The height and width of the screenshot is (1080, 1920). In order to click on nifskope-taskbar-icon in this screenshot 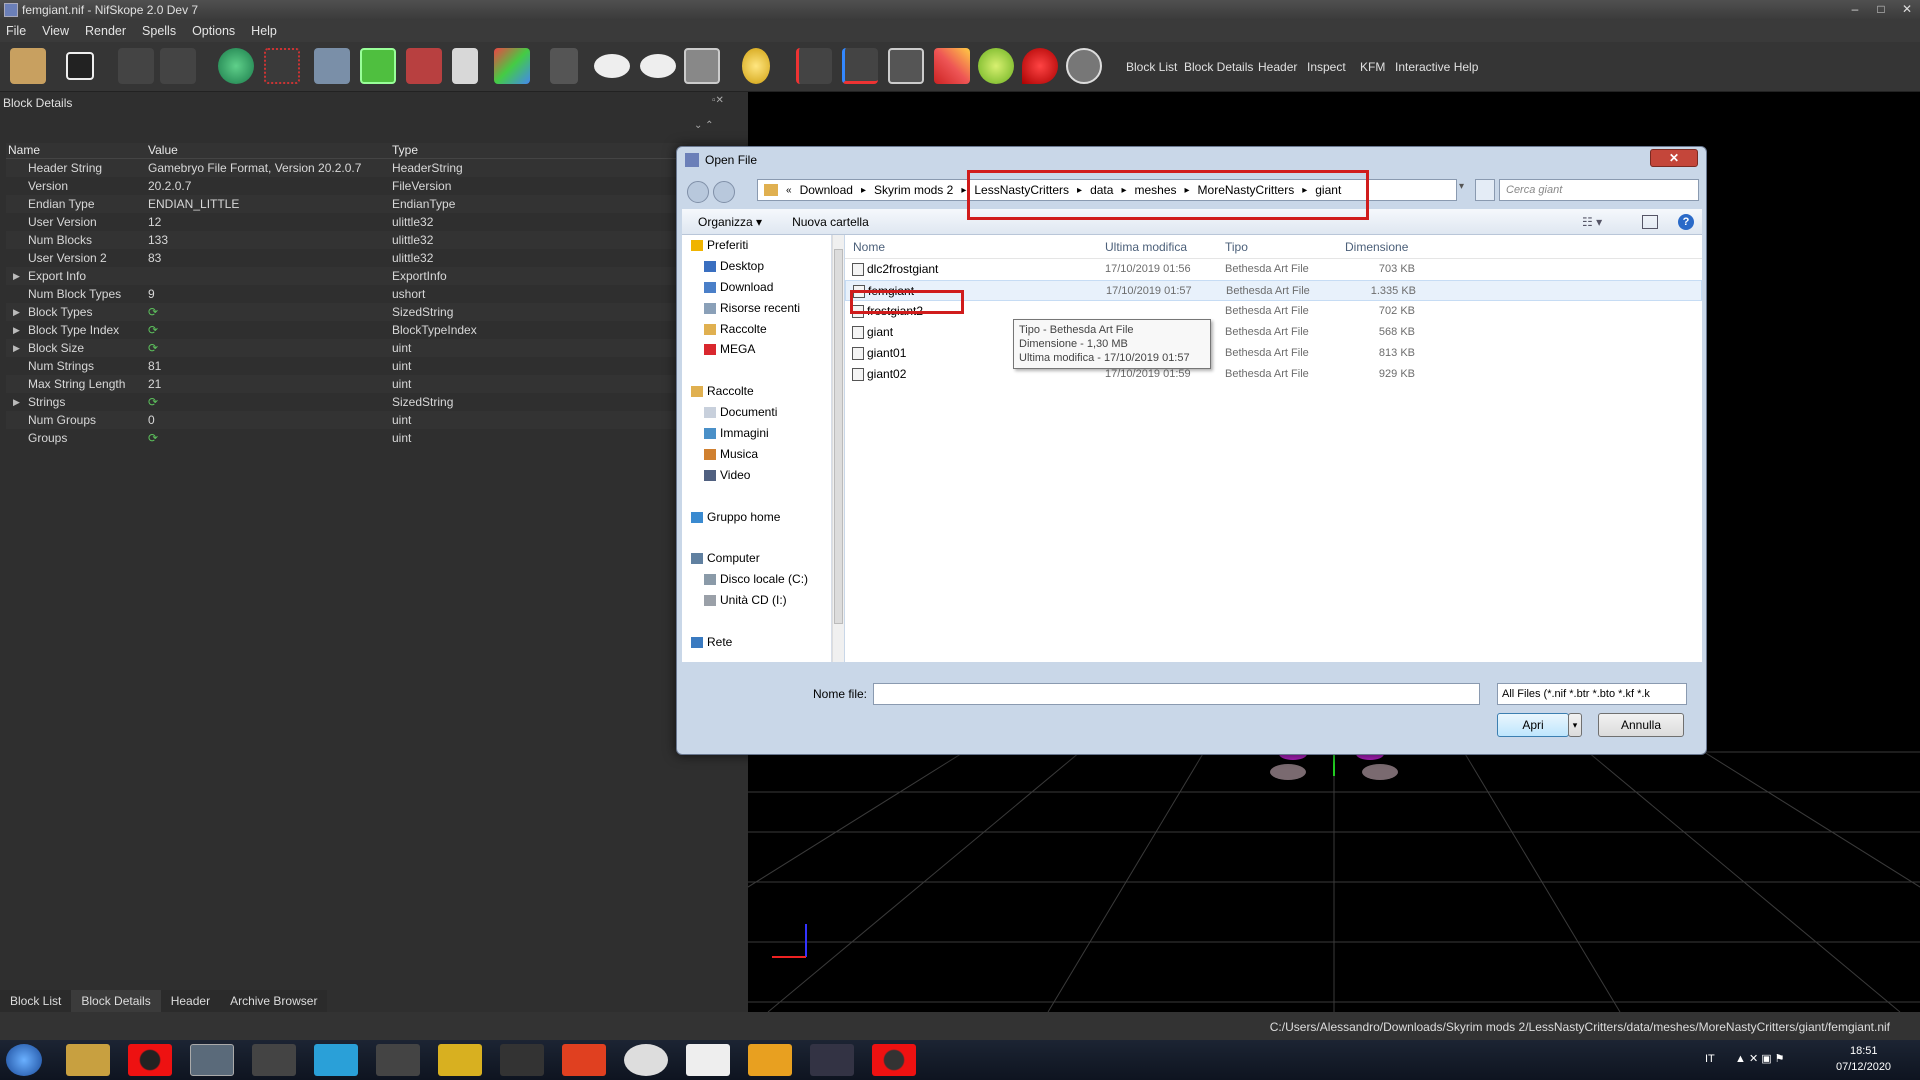, I will do `click(212, 1060)`.